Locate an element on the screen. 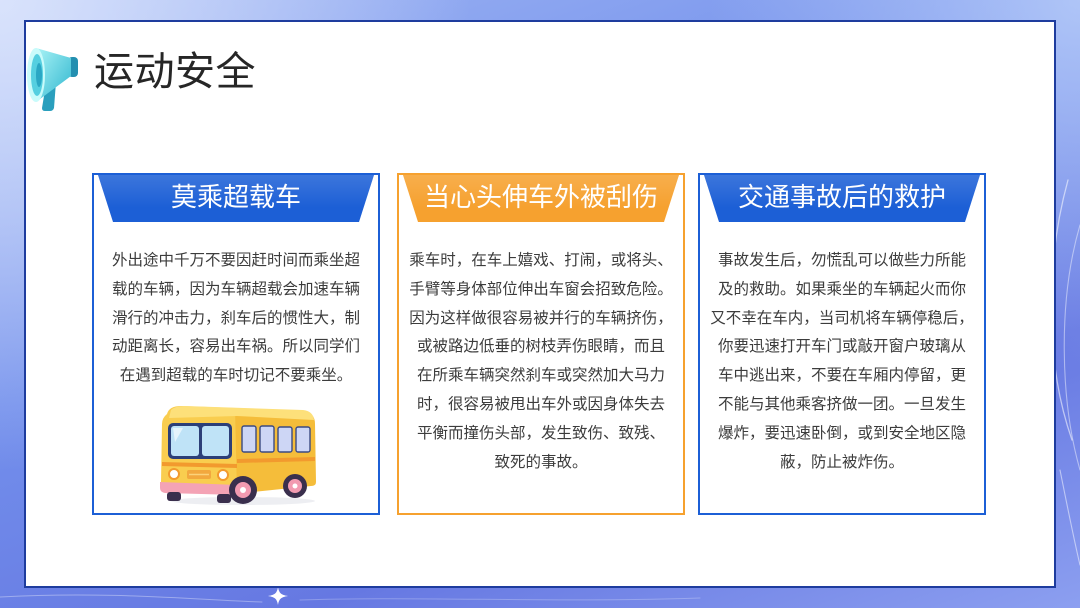 Image resolution: width=1080 pixels, height=608 pixels. card-body-line: 车中逃出来，不要在车厢内停留，更 is located at coordinates (841, 375).